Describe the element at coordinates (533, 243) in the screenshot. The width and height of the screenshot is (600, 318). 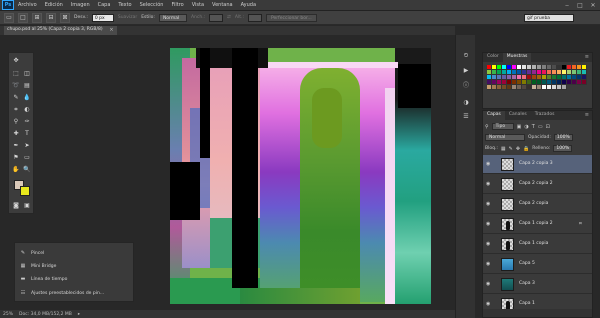
I see `layer-name: Capa 1 copia` at that location.